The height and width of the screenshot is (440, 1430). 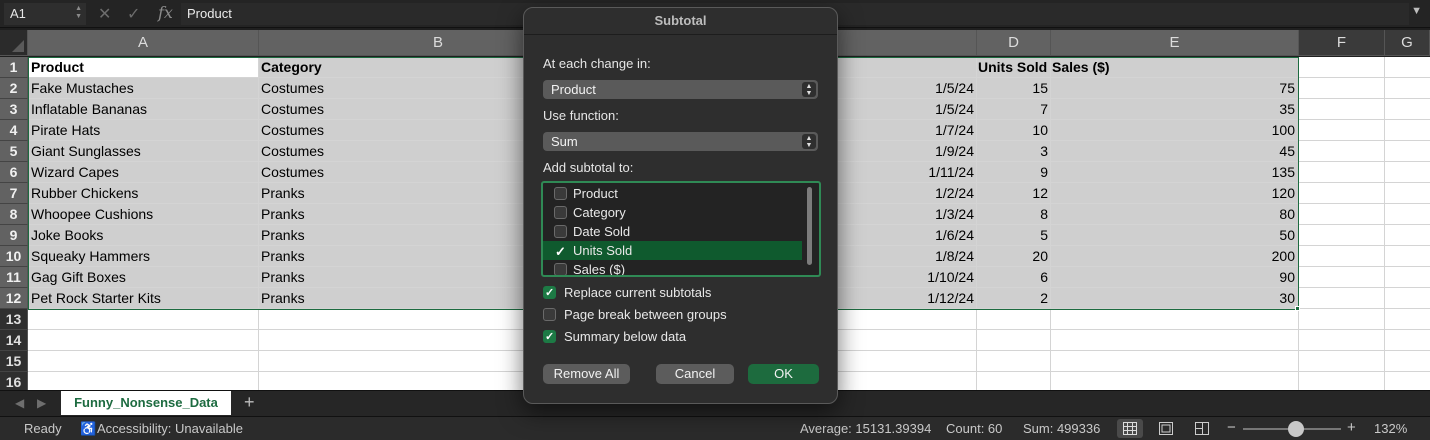 What do you see at coordinates (1407, 43) in the screenshot?
I see `column-header-g: G` at bounding box center [1407, 43].